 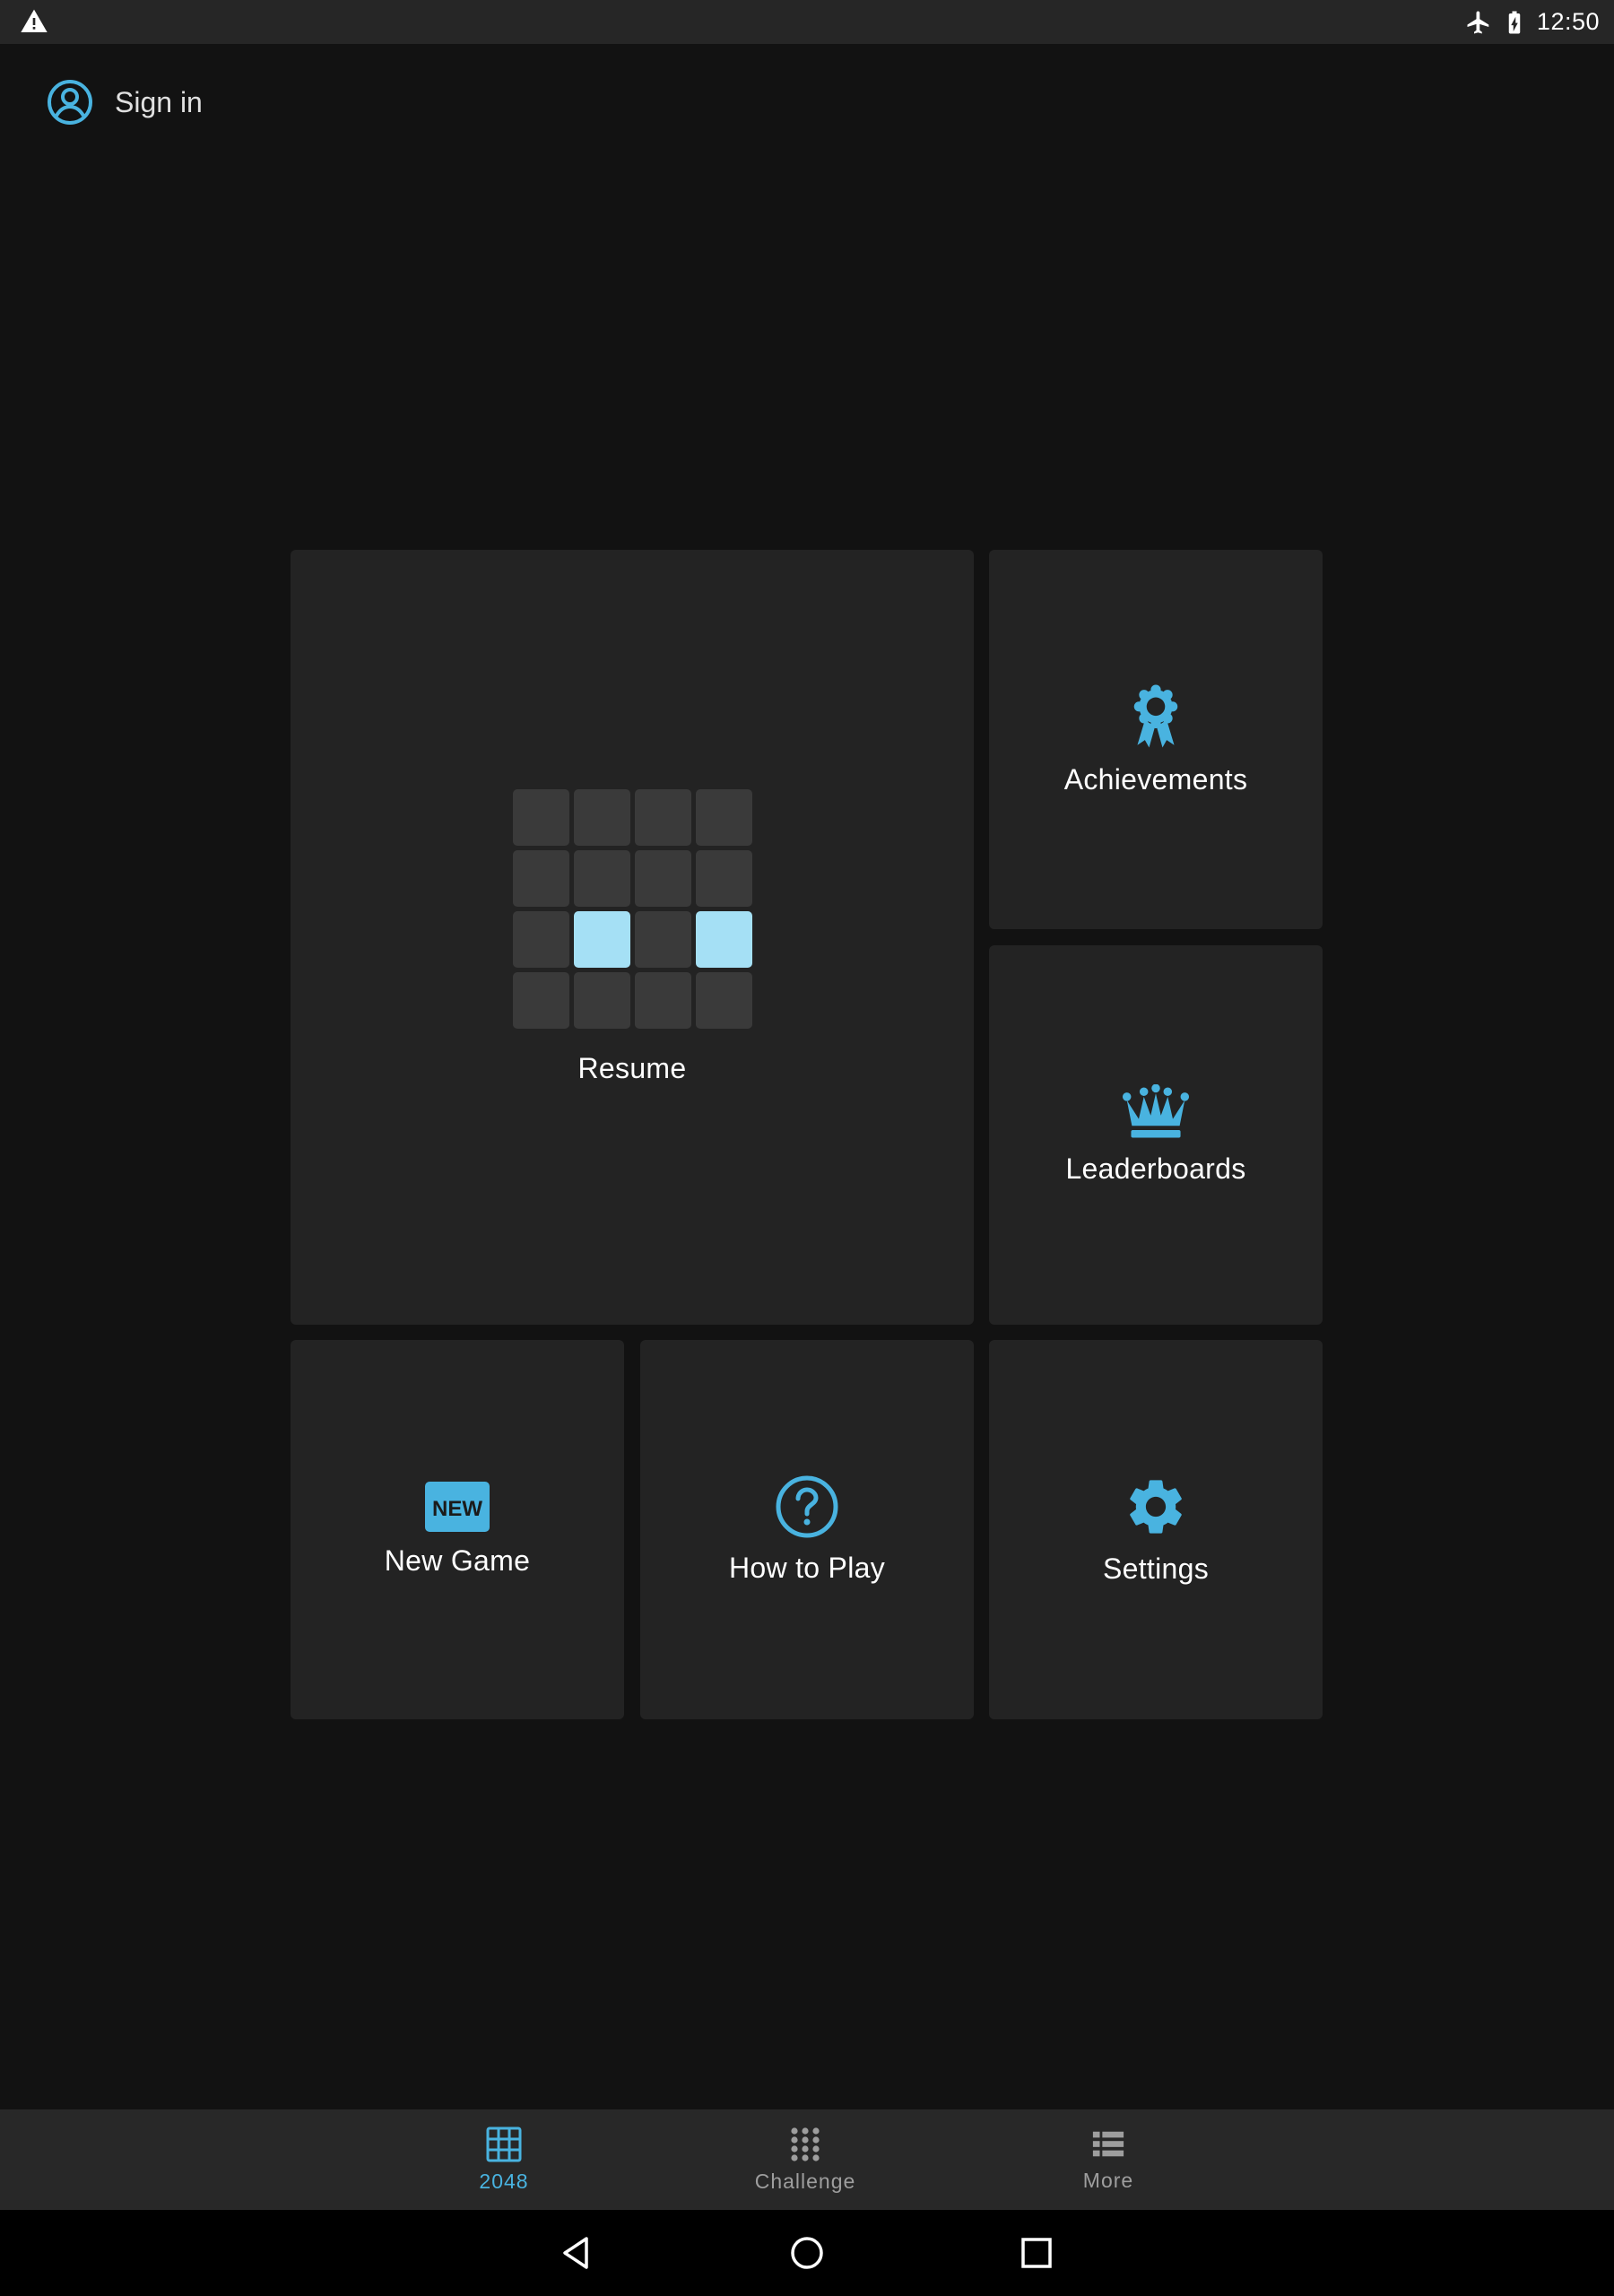 I want to click on recent-apps-icon, so click(x=1036, y=2253).